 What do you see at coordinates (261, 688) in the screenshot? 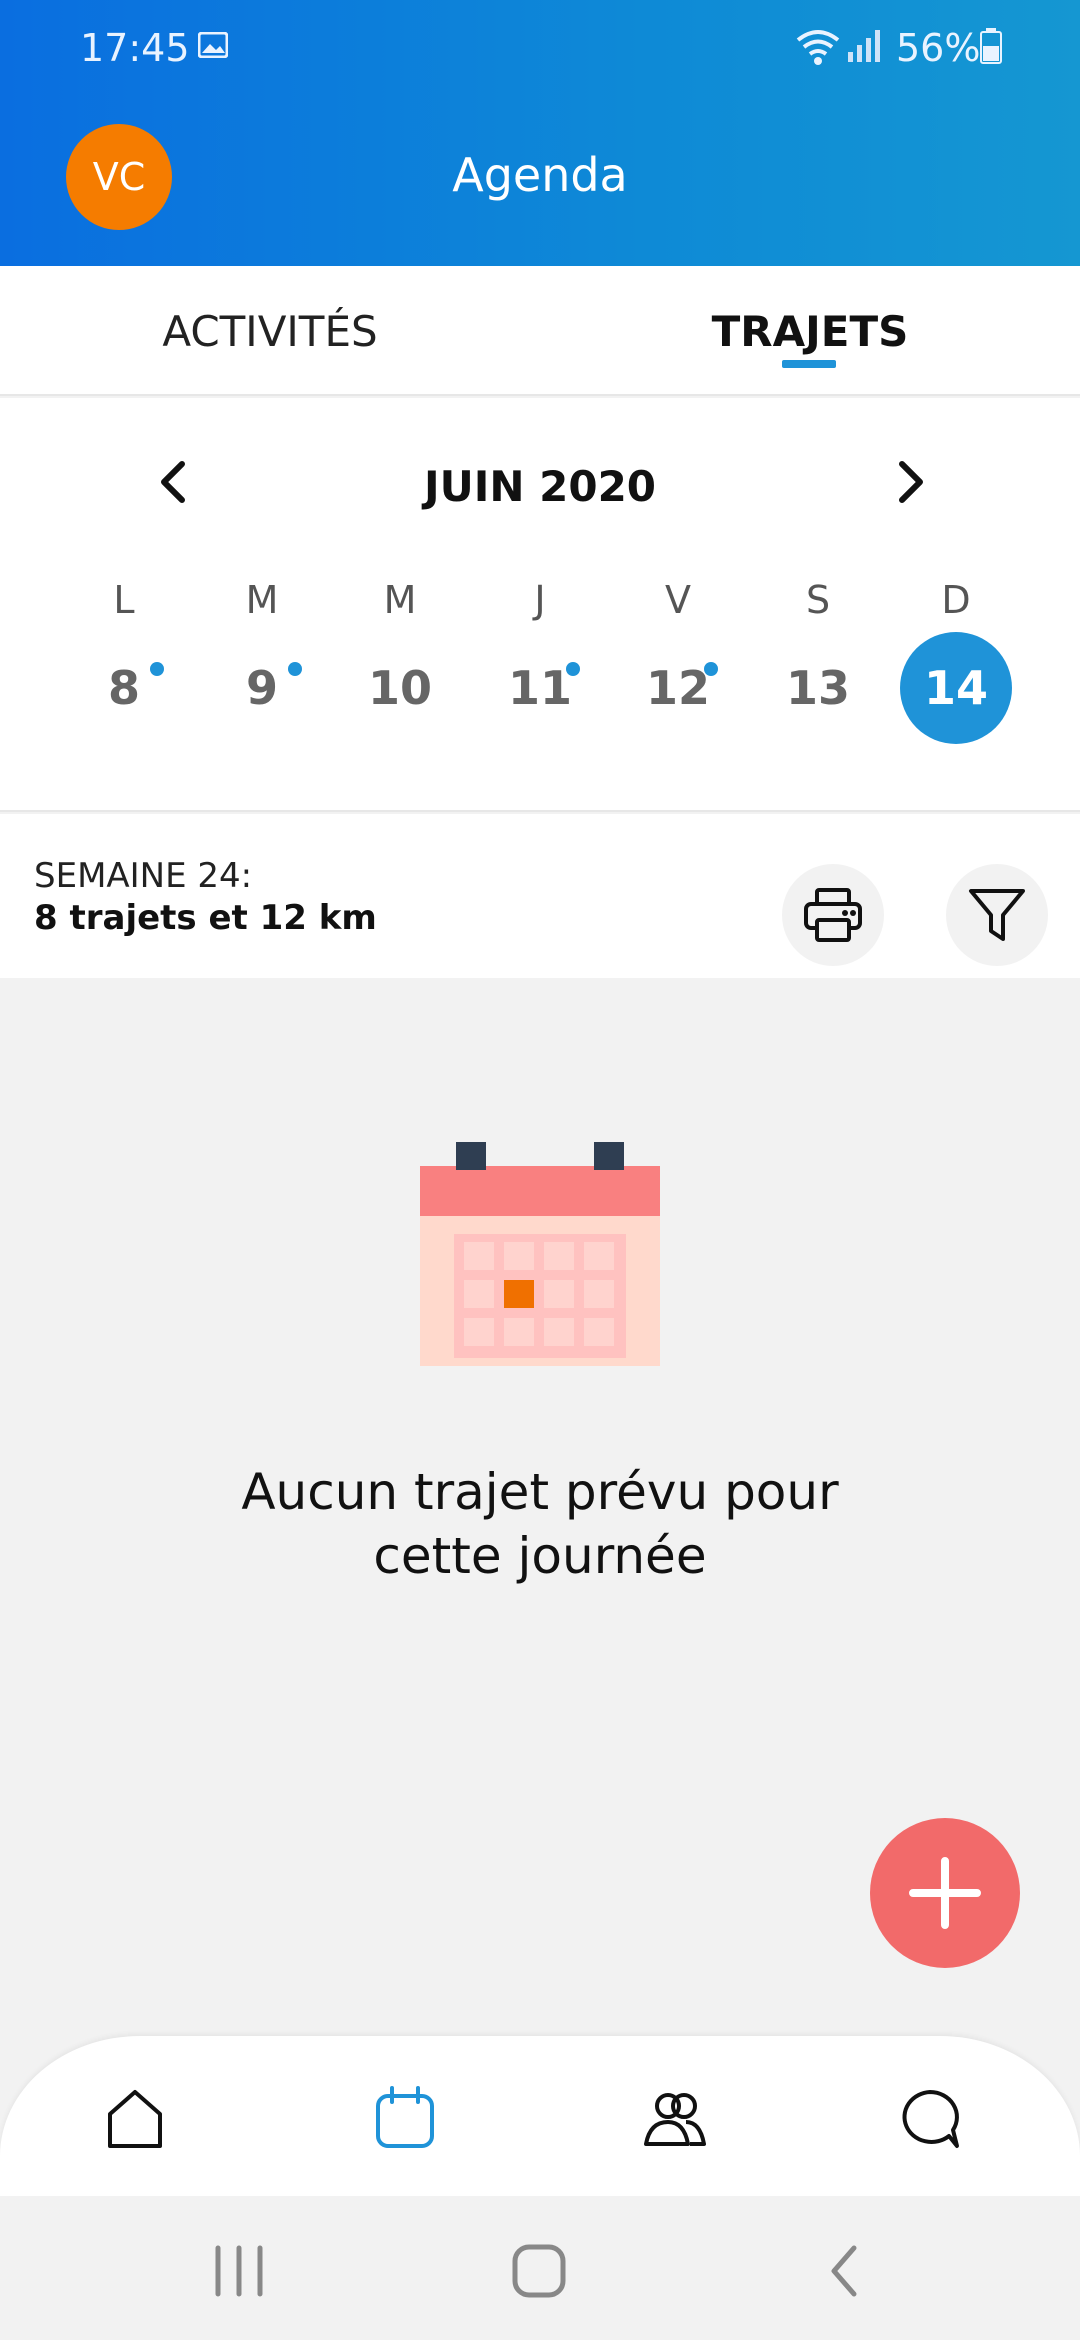
I see `day-number: 9` at bounding box center [261, 688].